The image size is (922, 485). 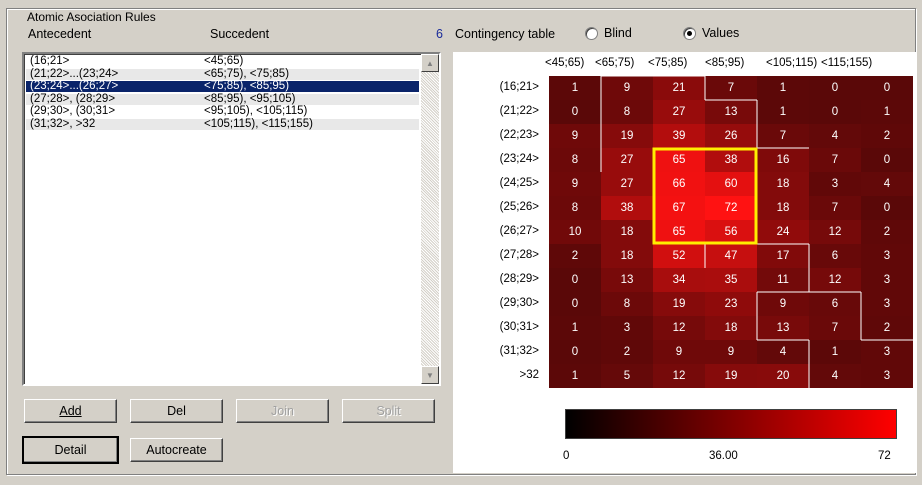 I want to click on add-button: Add, so click(x=70, y=411).